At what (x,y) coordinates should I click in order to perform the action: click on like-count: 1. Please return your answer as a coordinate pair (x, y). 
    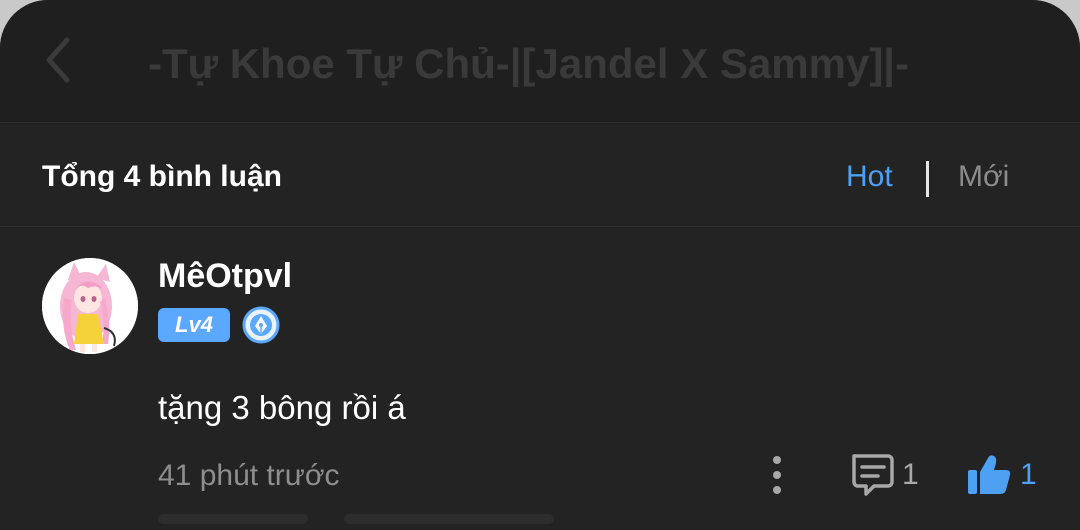
    Looking at the image, I should click on (1028, 474).